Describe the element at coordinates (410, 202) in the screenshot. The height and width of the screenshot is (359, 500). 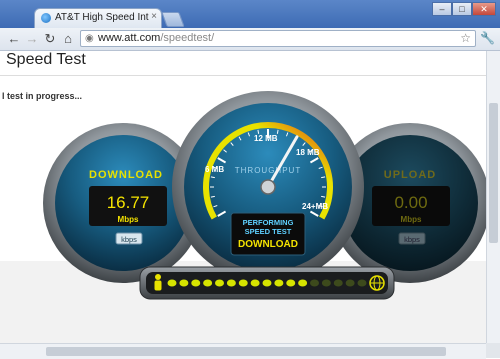
I see `upload-value: 0.00` at that location.